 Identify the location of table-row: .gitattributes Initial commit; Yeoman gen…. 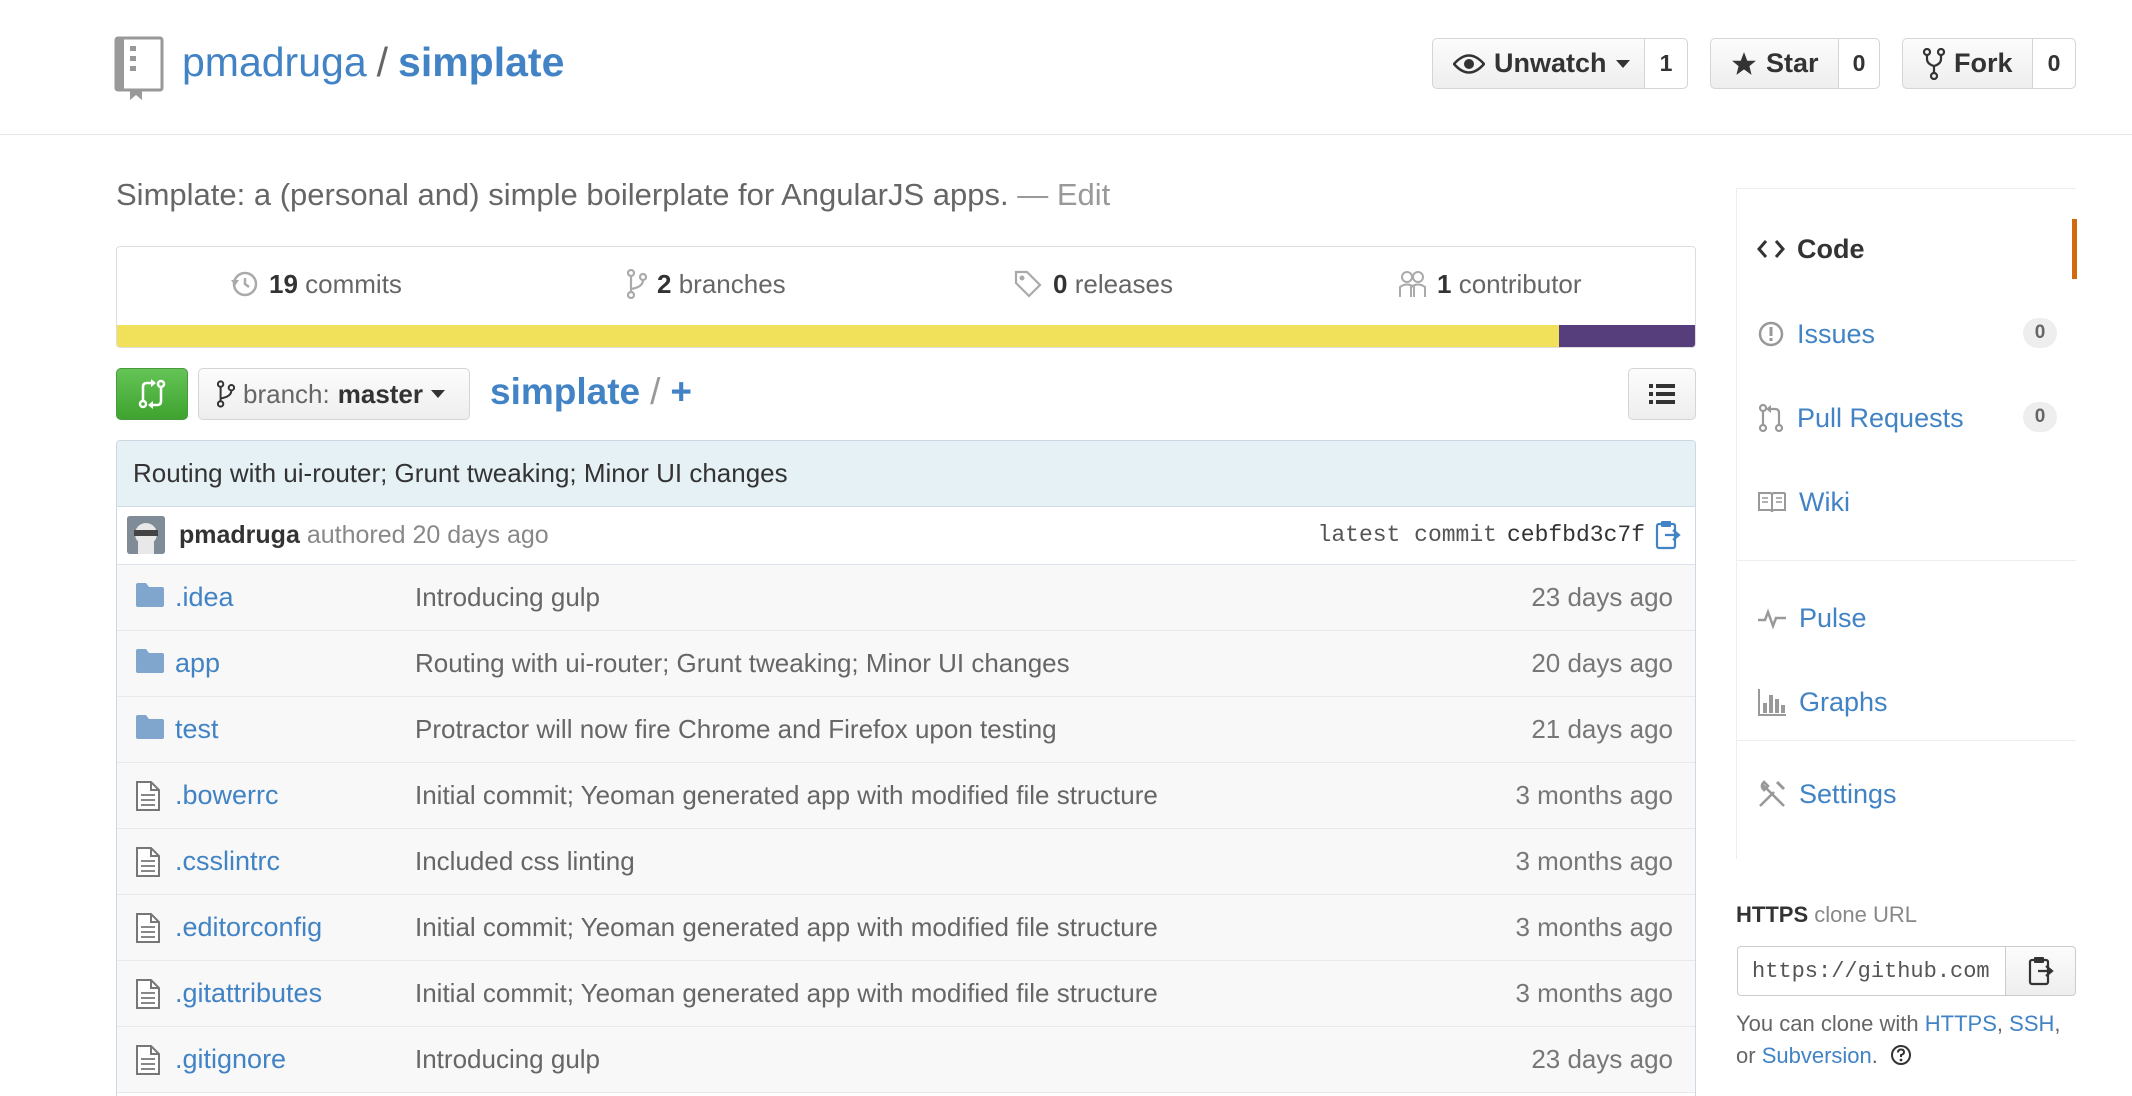
(906, 994).